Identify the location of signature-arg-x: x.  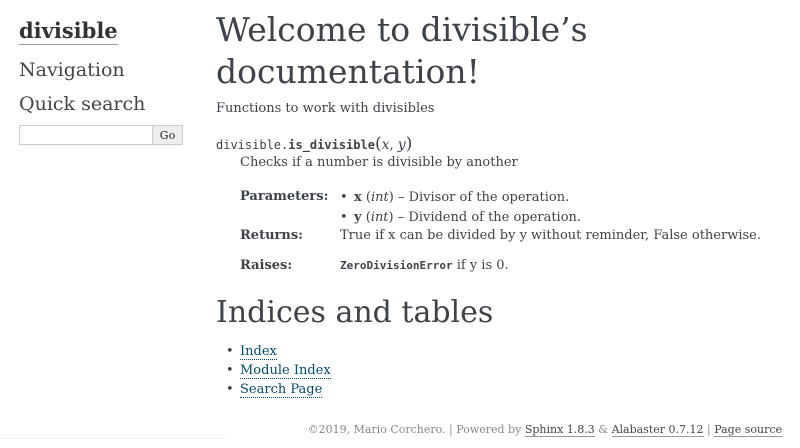
(385, 145).